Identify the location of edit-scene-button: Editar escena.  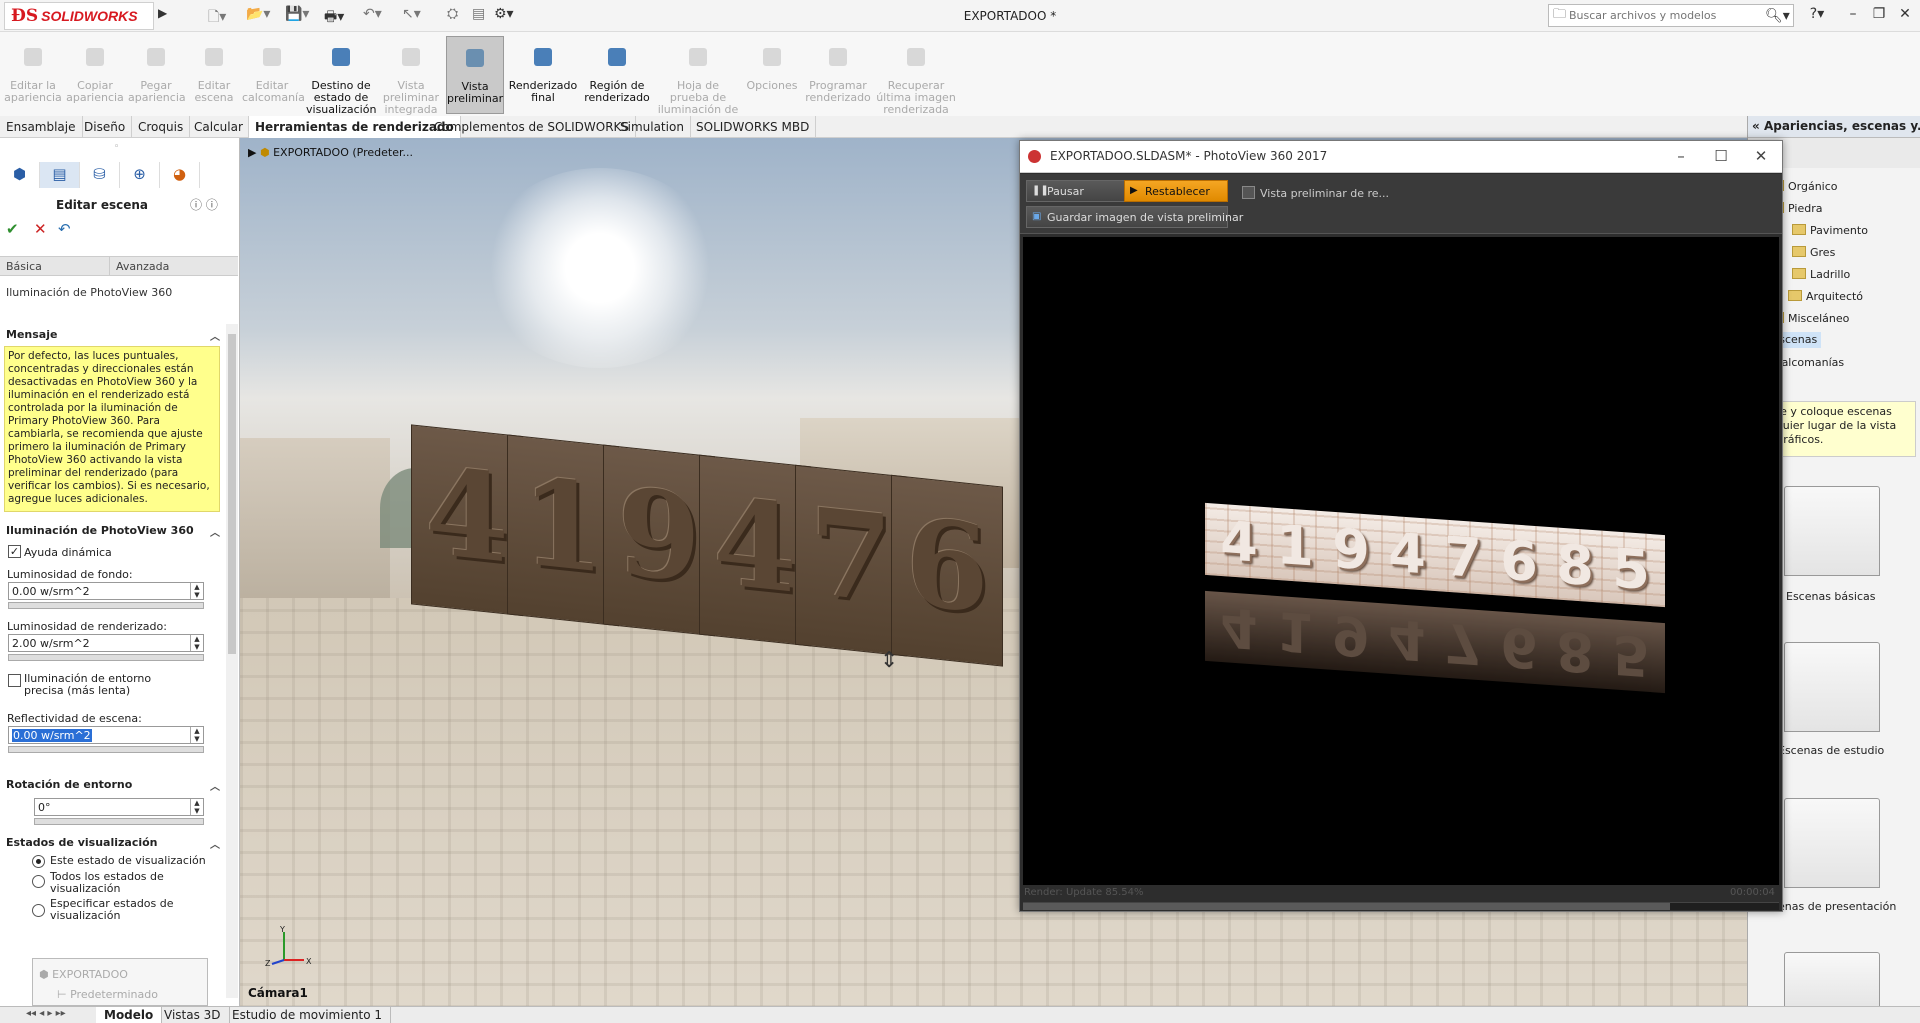
(214, 75).